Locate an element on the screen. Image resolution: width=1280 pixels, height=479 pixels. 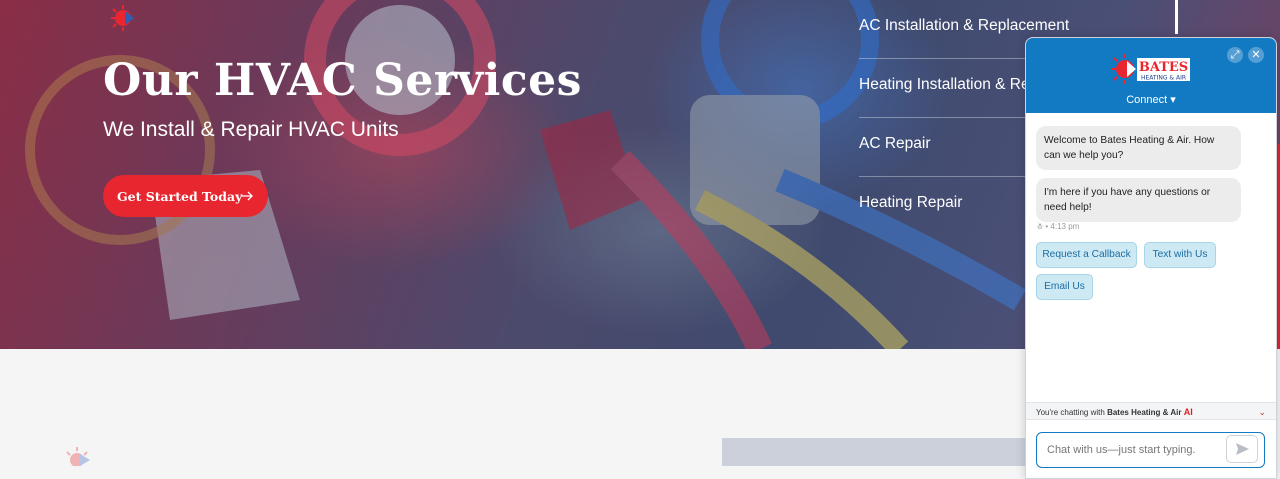
divider-line is located at coordinates (1176, 17).